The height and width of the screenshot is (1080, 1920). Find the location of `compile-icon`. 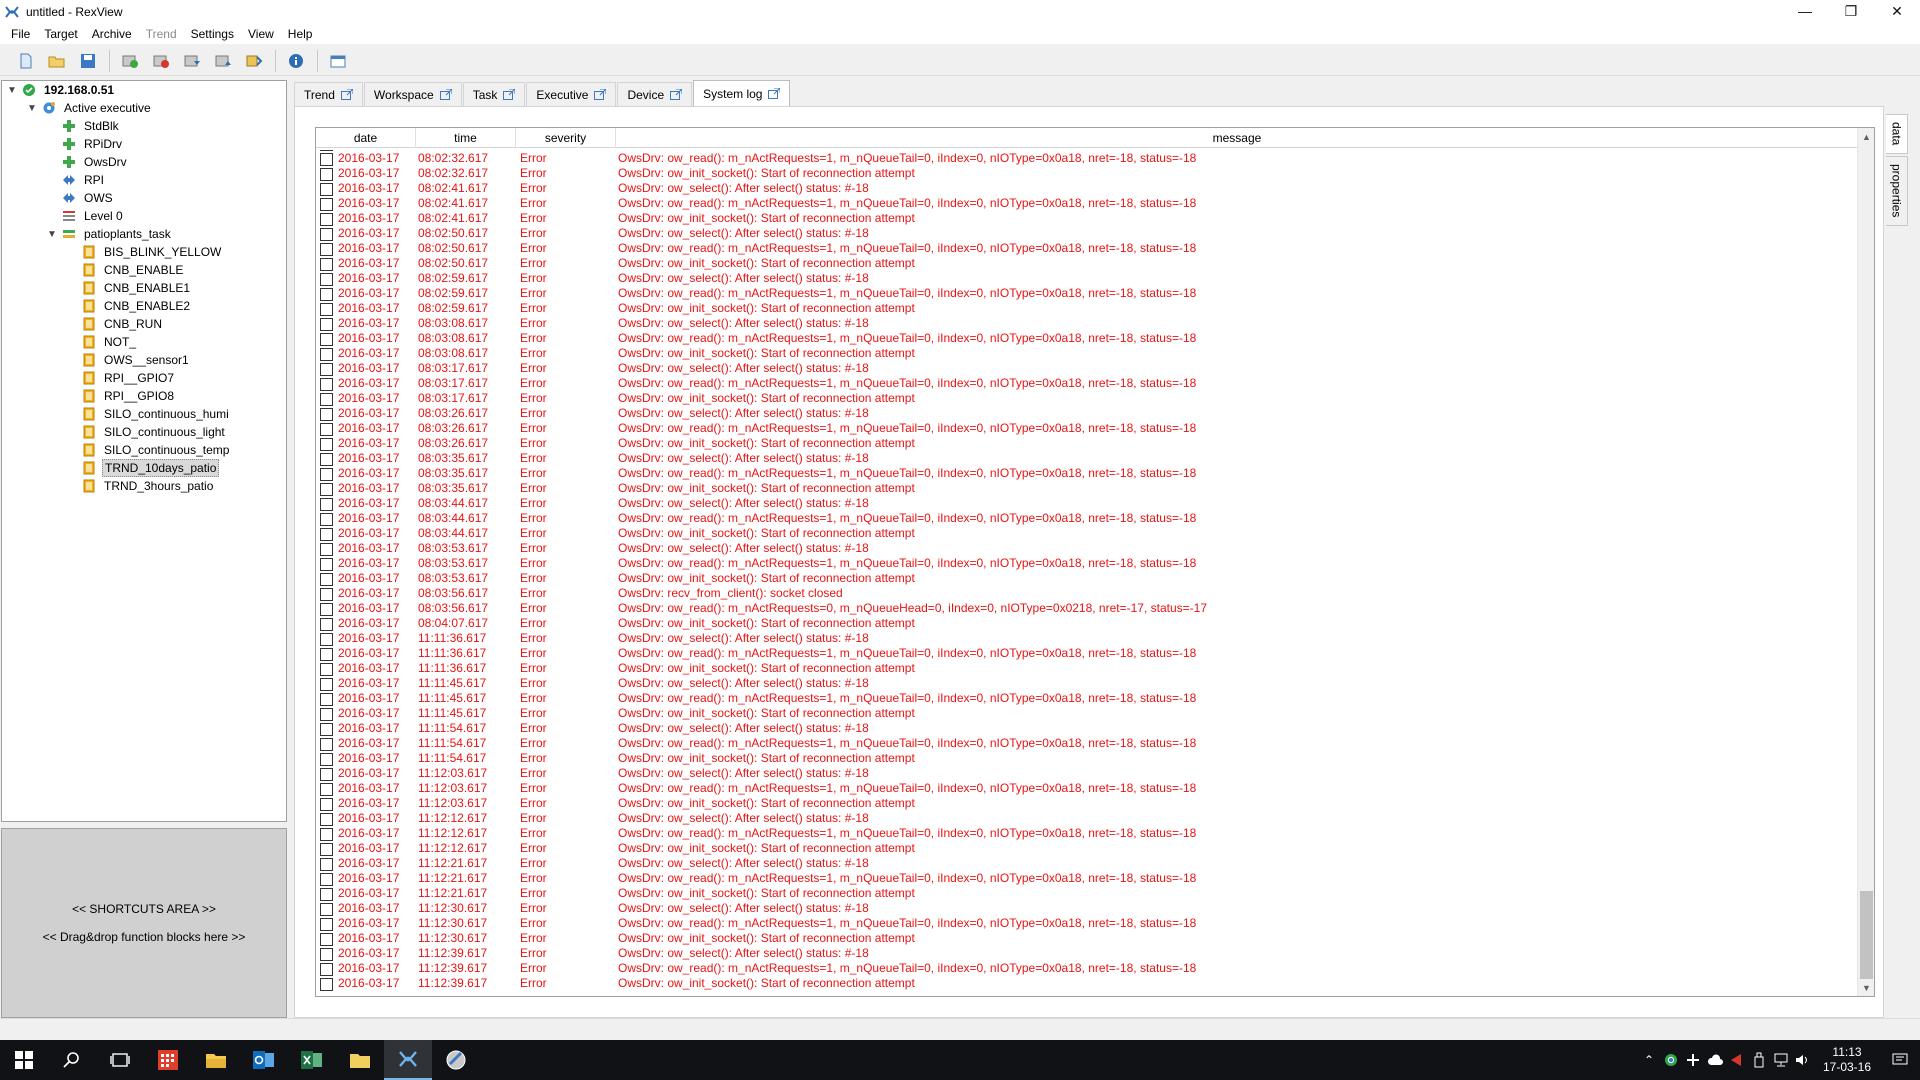

compile-icon is located at coordinates (254, 61).